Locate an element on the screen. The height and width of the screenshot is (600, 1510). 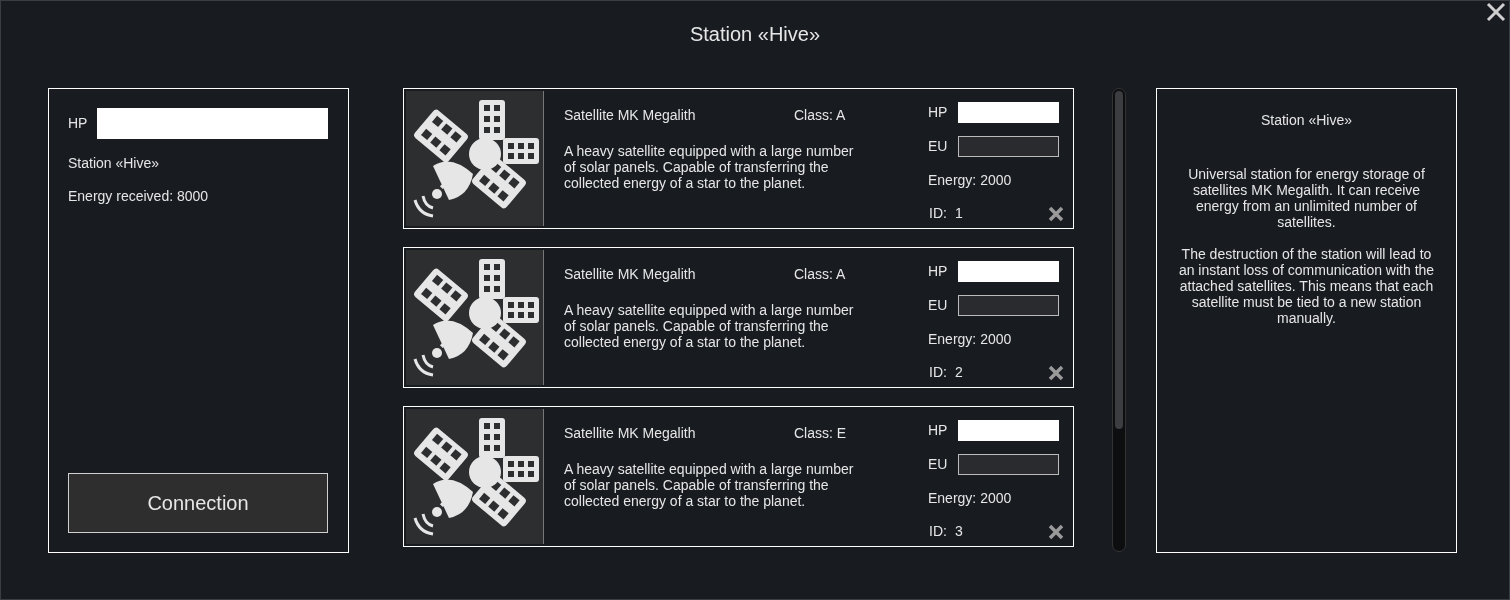
energy-received: Energy received: 8000 is located at coordinates (139, 196).